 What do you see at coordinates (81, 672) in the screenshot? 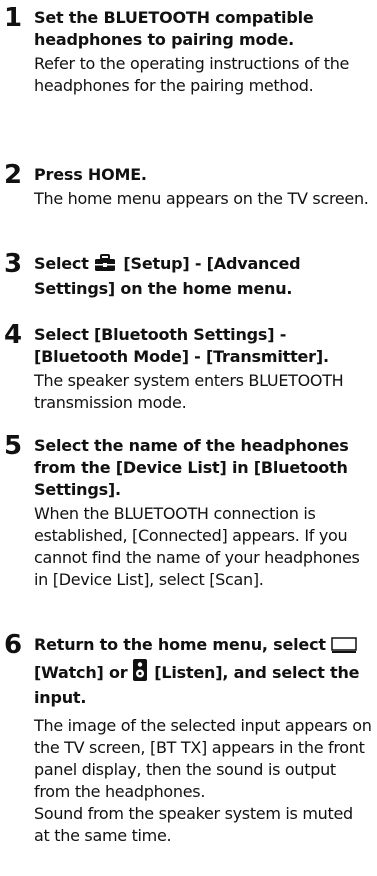
I see `step-title-text: [Watch] or` at bounding box center [81, 672].